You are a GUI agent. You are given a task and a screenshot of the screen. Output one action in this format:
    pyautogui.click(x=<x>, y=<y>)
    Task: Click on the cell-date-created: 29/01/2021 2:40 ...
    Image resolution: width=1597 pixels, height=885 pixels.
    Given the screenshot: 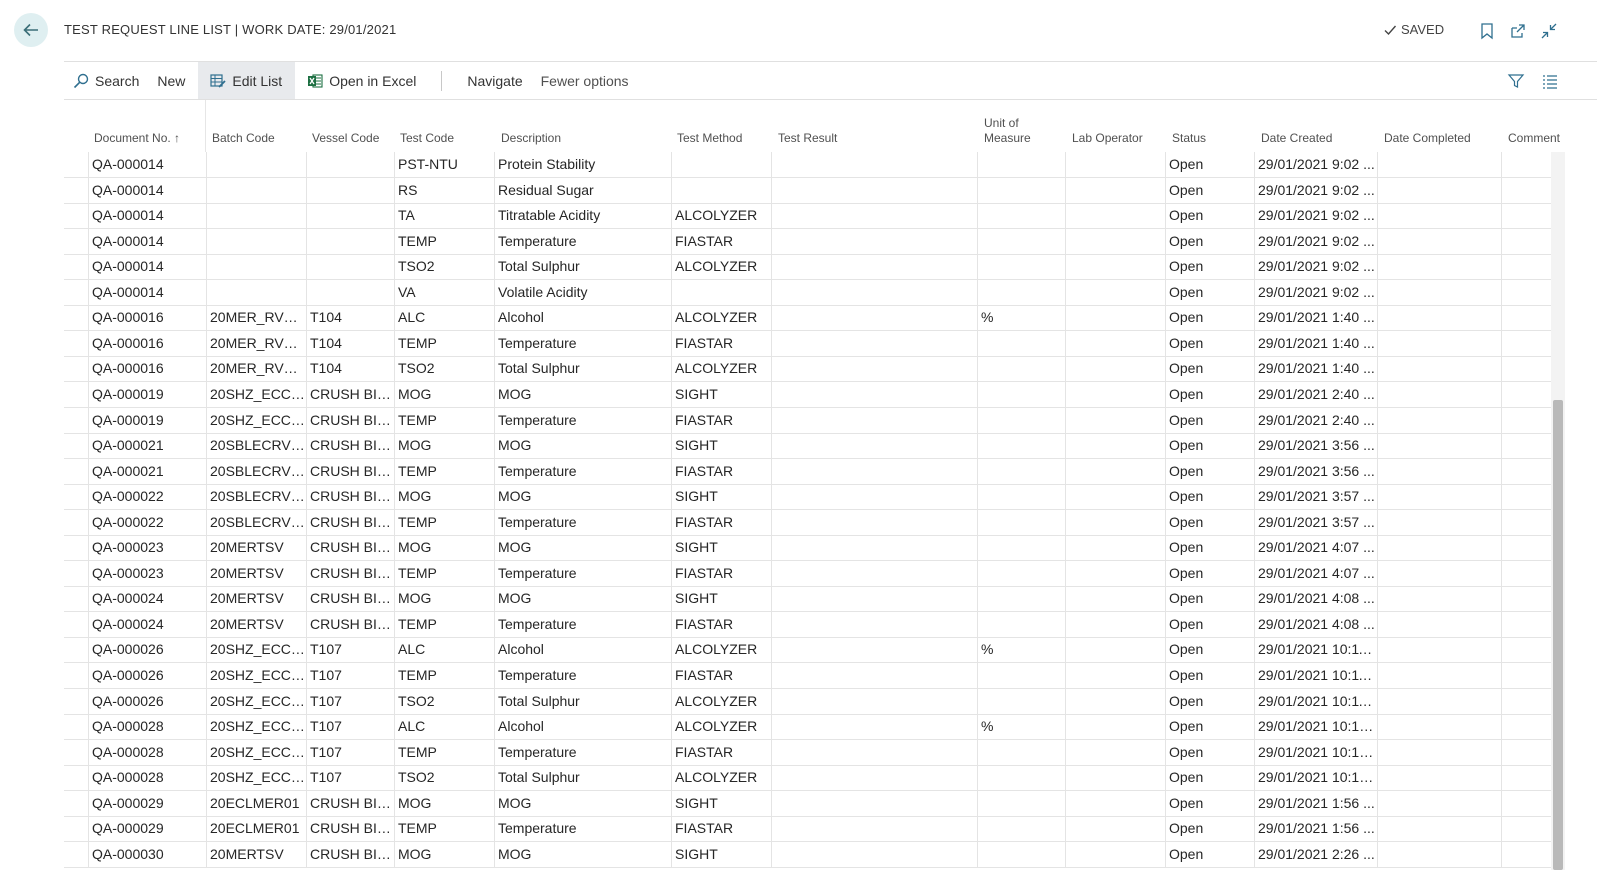 What is the action you would take?
    pyautogui.click(x=1315, y=420)
    